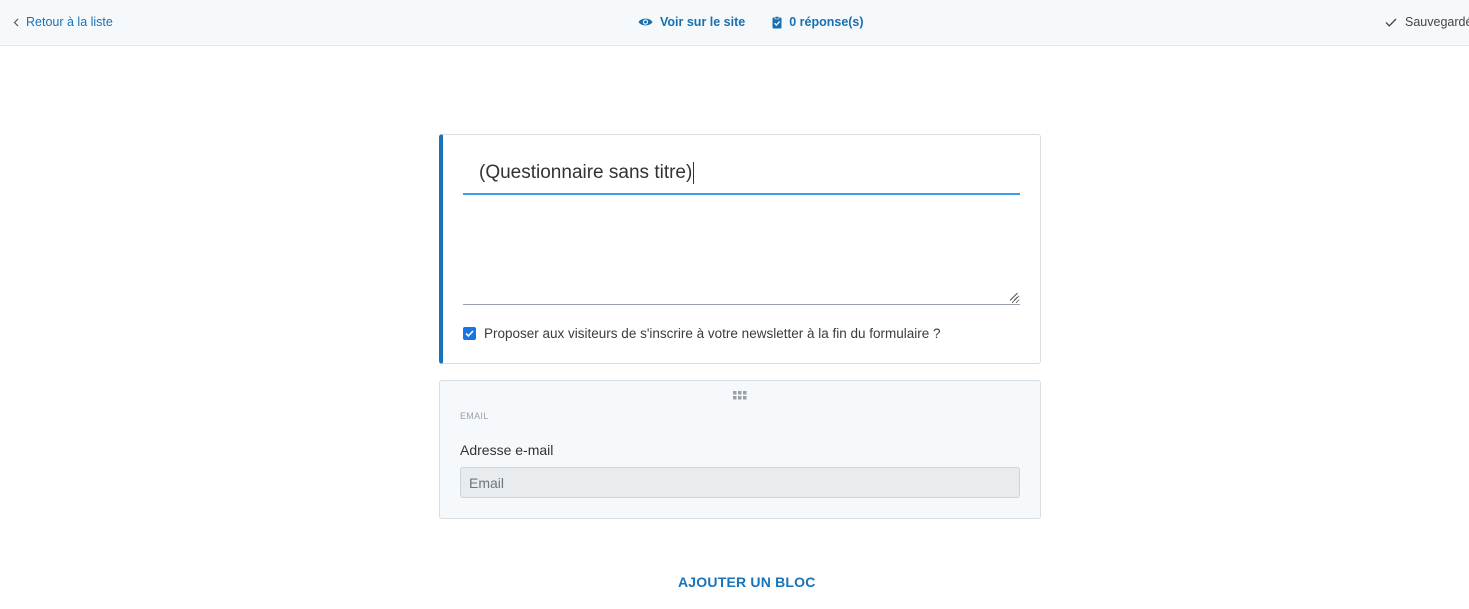 This screenshot has width=1469, height=609. I want to click on email-block-card: EMAIL Adresse e-mail Email, so click(740, 449).